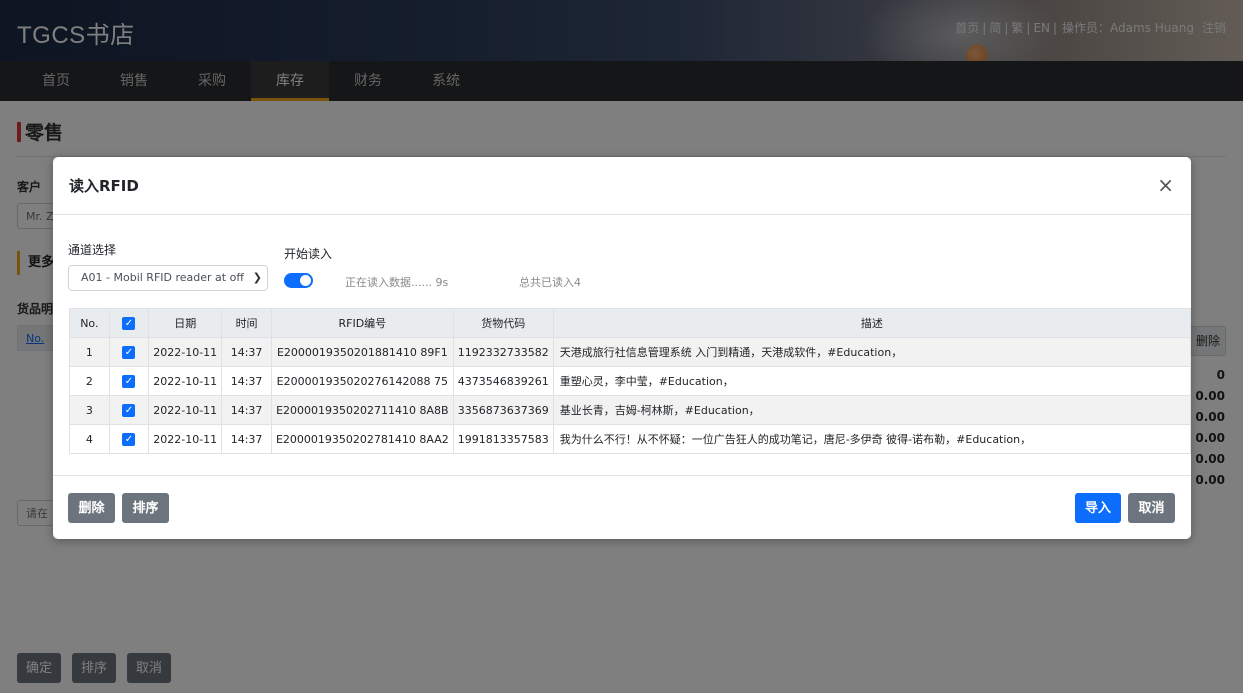 This screenshot has height=693, width=1243. I want to click on reading-status: 正在读入数据...... 9s, so click(397, 282).